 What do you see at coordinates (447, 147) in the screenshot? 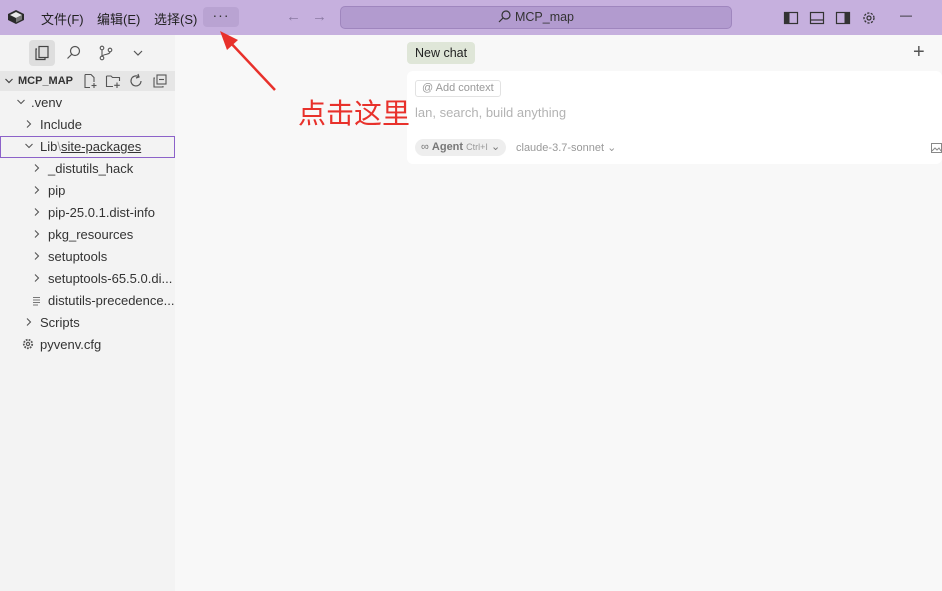
I see `agent-label: Agent` at bounding box center [447, 147].